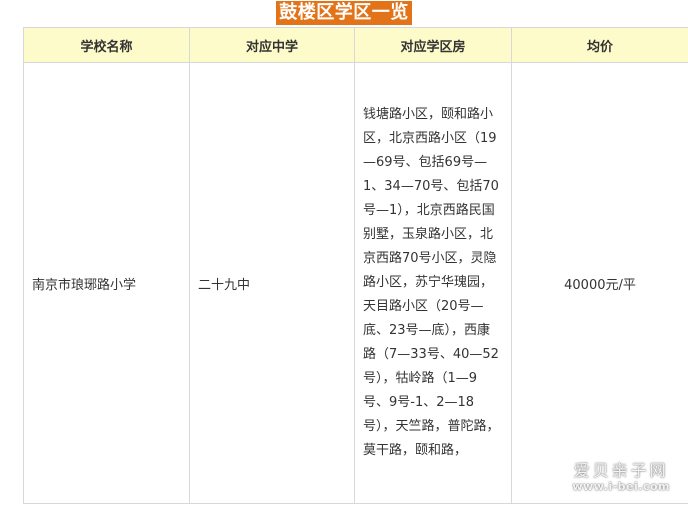 Image resolution: width=688 pixels, height=506 pixels. I want to click on watermark-name: 爱贝亲子网, so click(621, 470).